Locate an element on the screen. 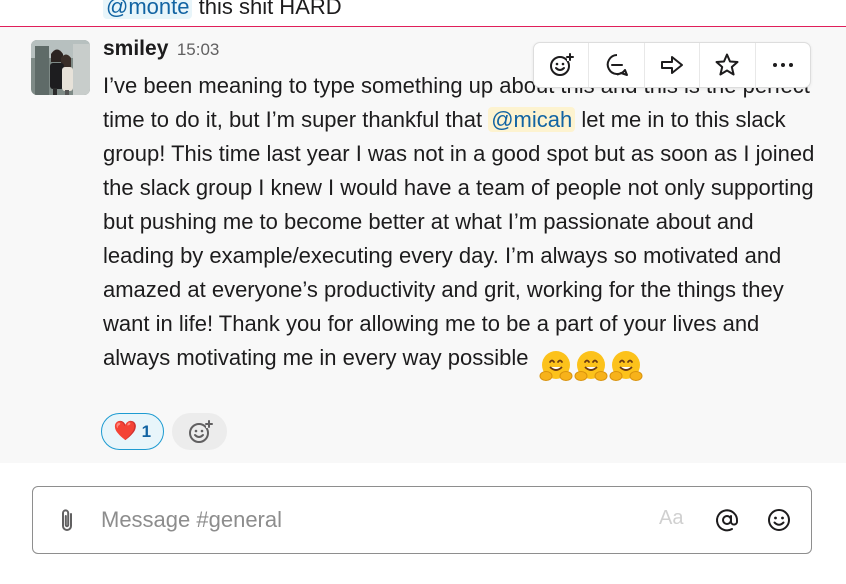  add-reaction-button is located at coordinates (199, 431).